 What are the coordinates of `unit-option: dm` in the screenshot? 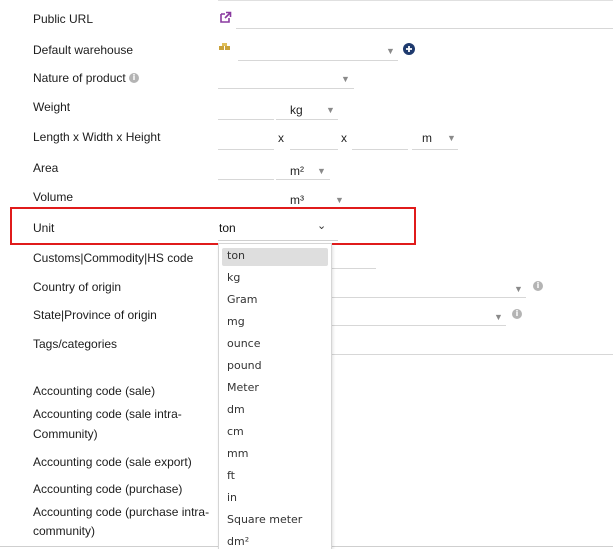 It's located at (236, 410).